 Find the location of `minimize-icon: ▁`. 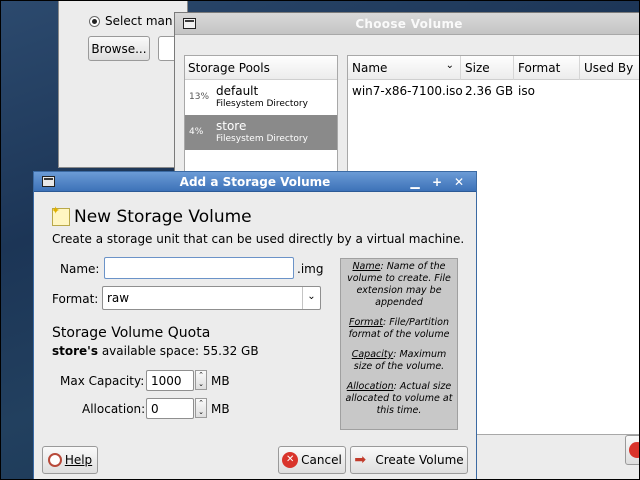

minimize-icon: ▁ is located at coordinates (415, 182).